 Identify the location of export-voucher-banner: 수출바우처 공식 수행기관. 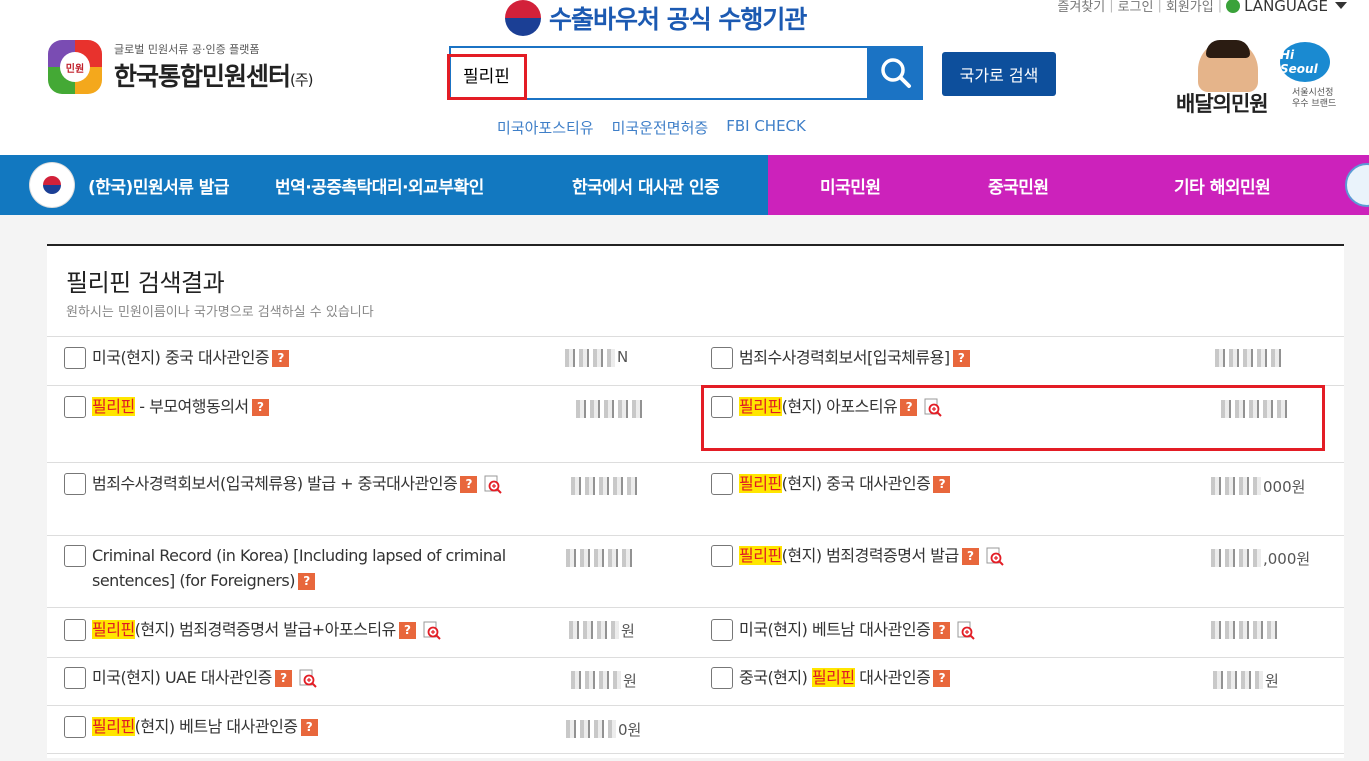
(656, 18).